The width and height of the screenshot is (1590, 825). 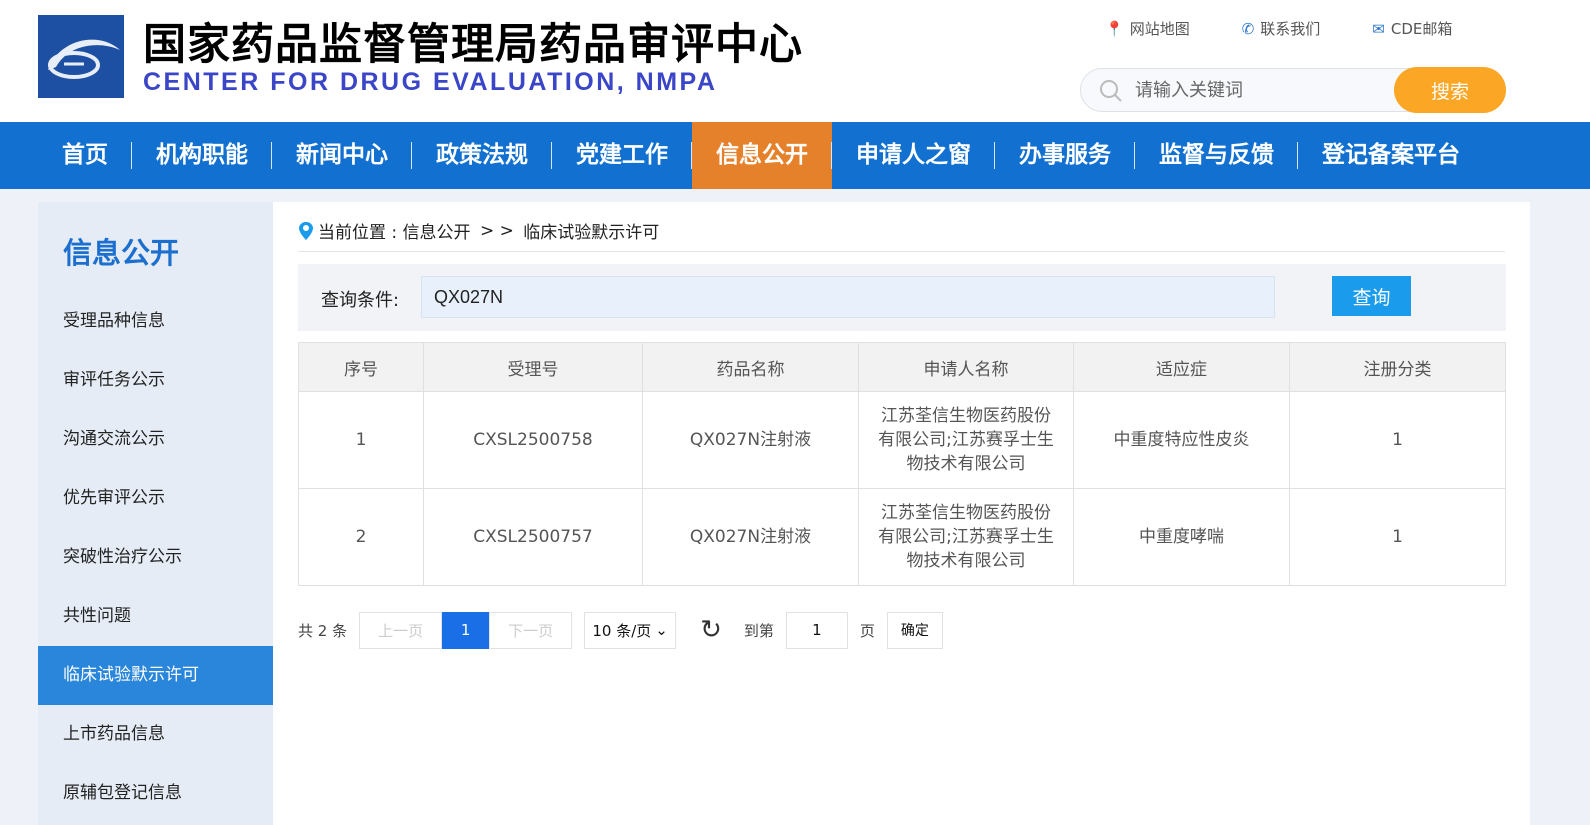 I want to click on query-input, so click(x=848, y=297).